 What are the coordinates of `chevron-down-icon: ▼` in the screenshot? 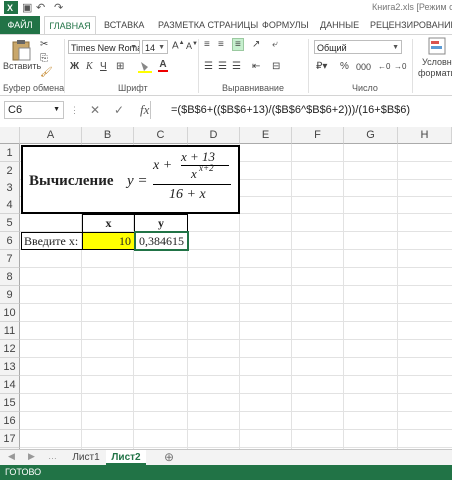 It's located at (56, 109).